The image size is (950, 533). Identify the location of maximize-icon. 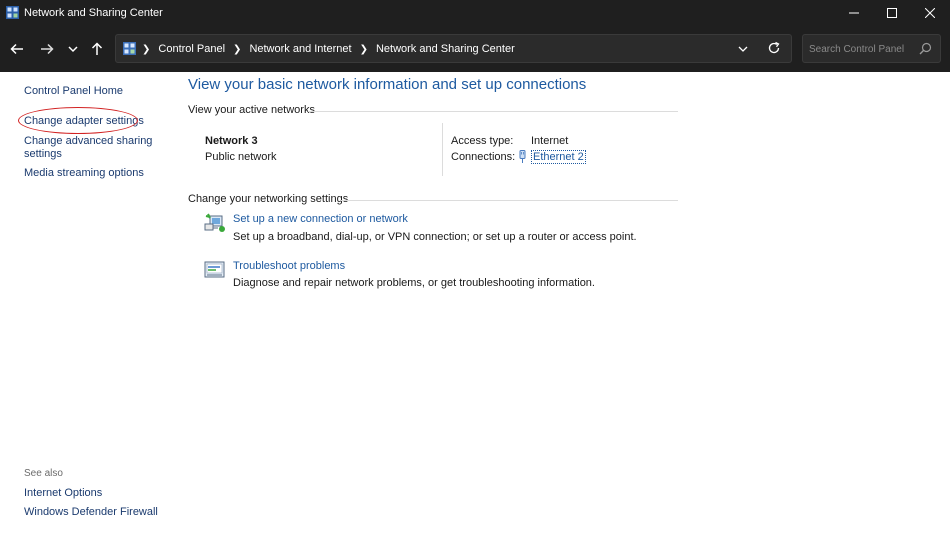
(892, 13).